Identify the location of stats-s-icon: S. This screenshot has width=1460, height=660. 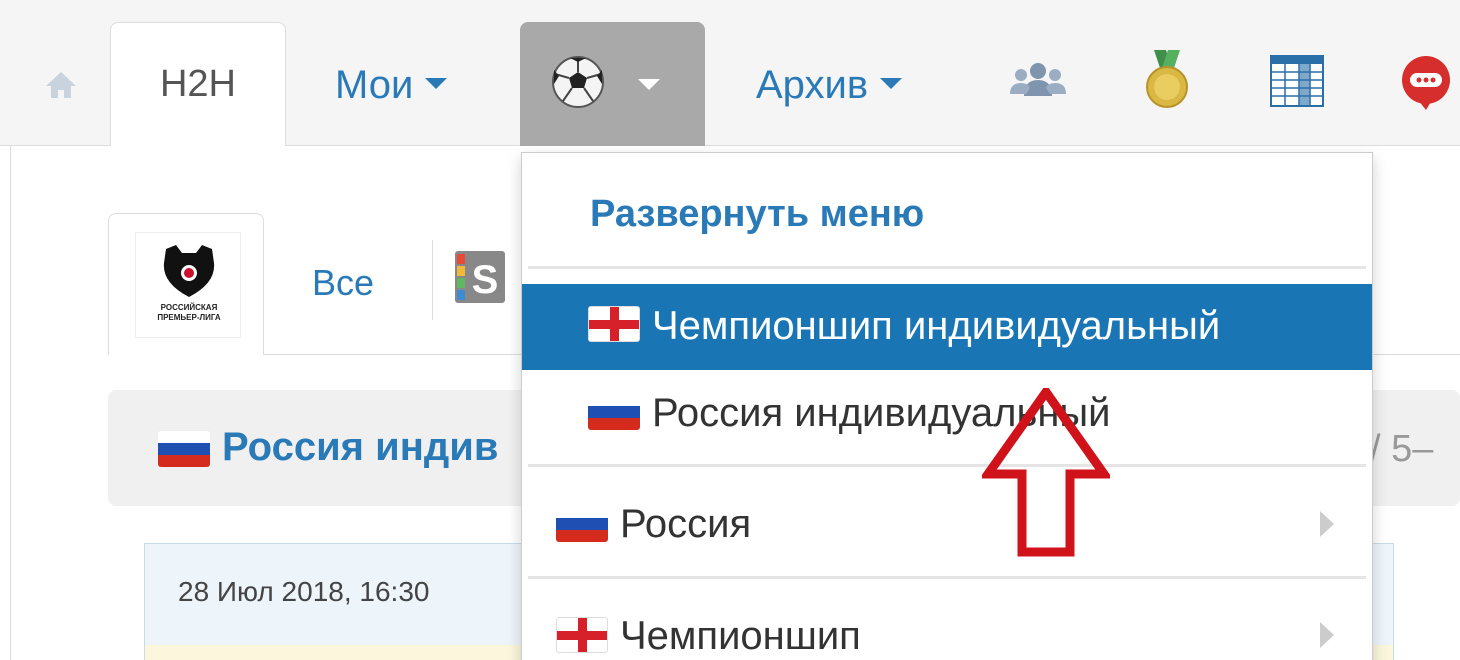
(480, 277).